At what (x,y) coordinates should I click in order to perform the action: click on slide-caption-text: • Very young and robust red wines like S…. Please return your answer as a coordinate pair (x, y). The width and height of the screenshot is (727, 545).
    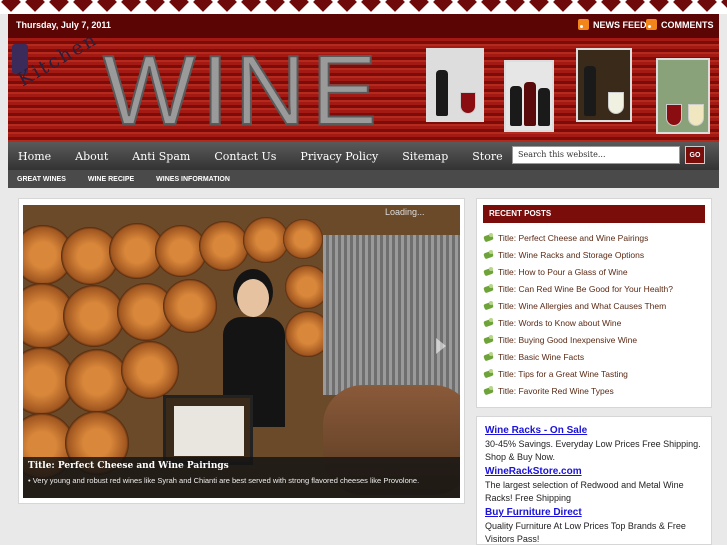
    Looking at the image, I should click on (224, 480).